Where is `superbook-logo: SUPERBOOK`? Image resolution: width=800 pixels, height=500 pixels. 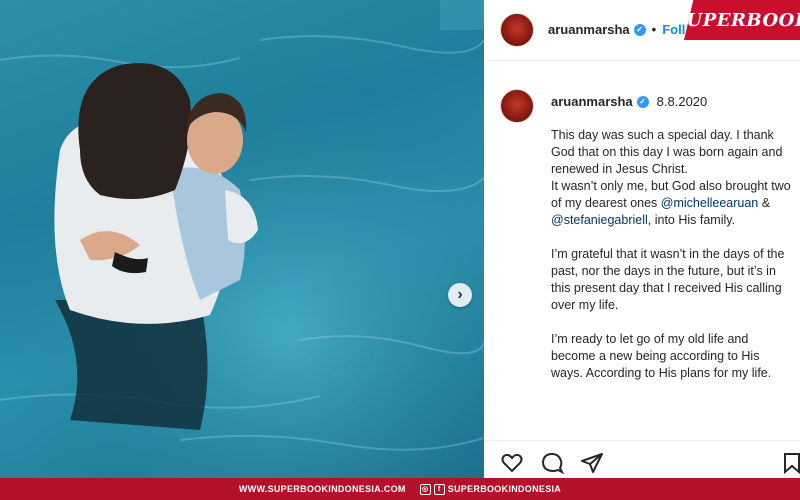
superbook-logo: SUPERBOOK is located at coordinates (742, 20).